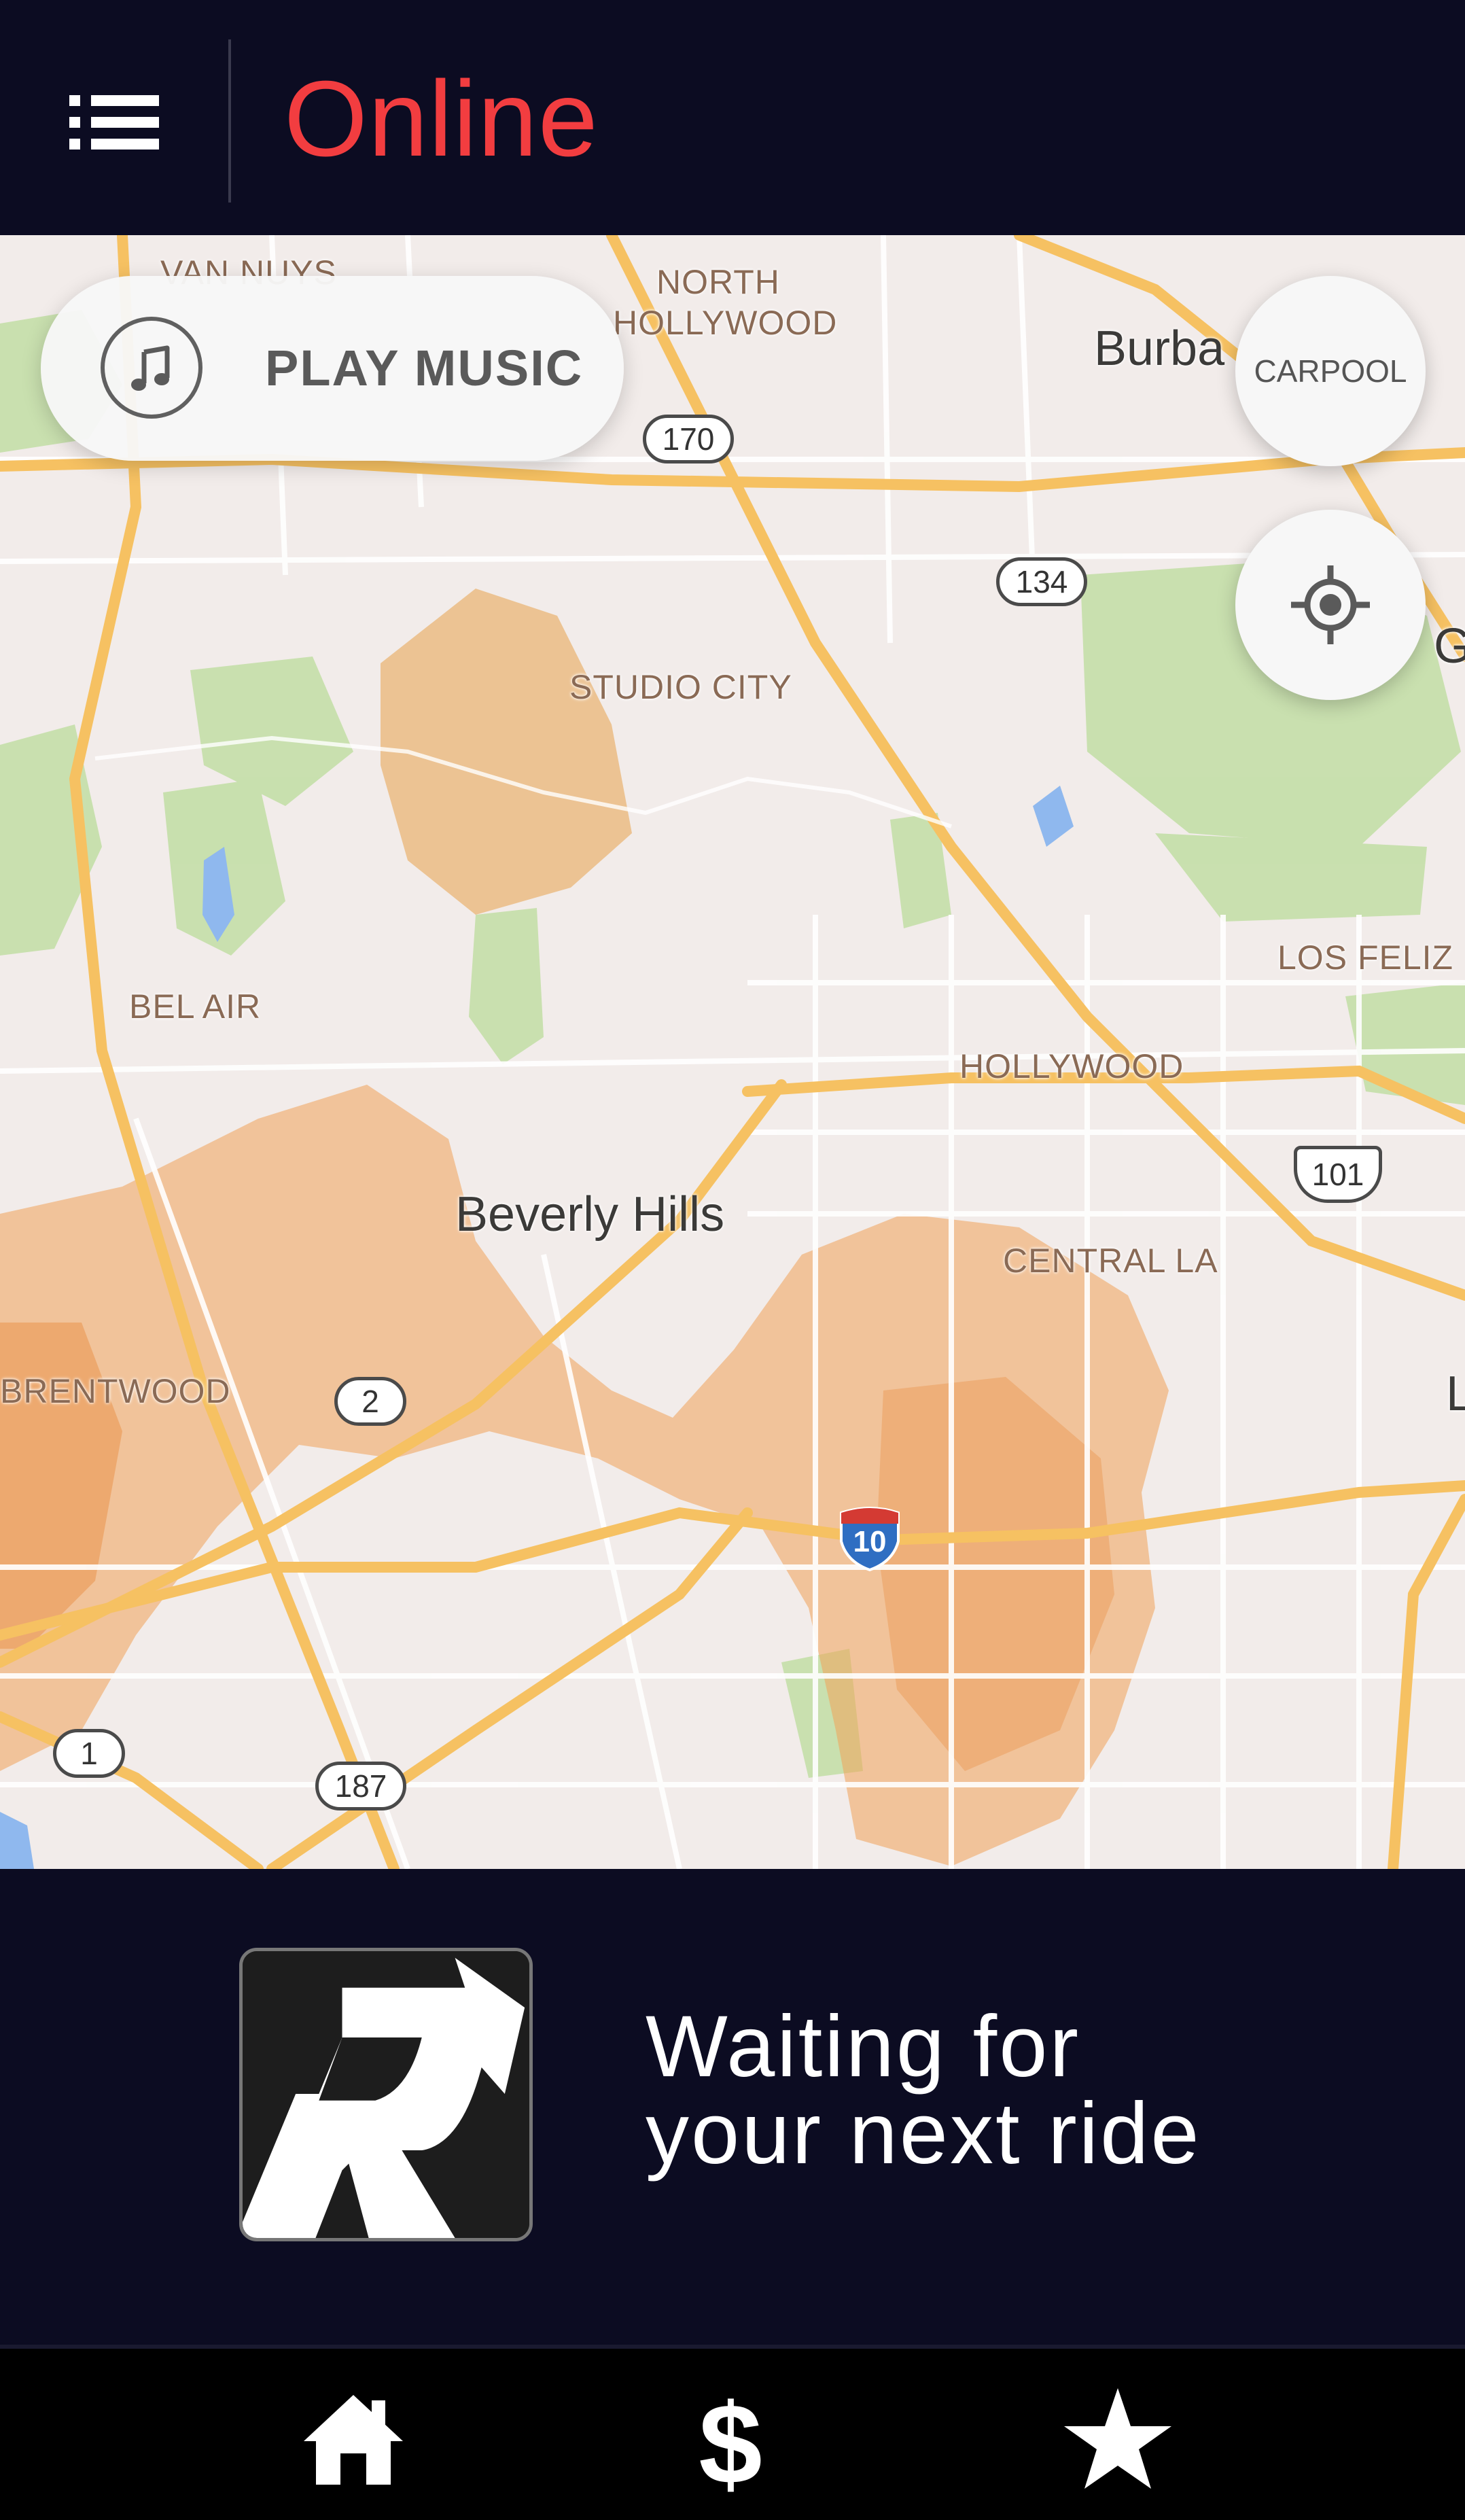 This screenshot has height=2520, width=1465. I want to click on recenter-location-button, so click(1330, 605).